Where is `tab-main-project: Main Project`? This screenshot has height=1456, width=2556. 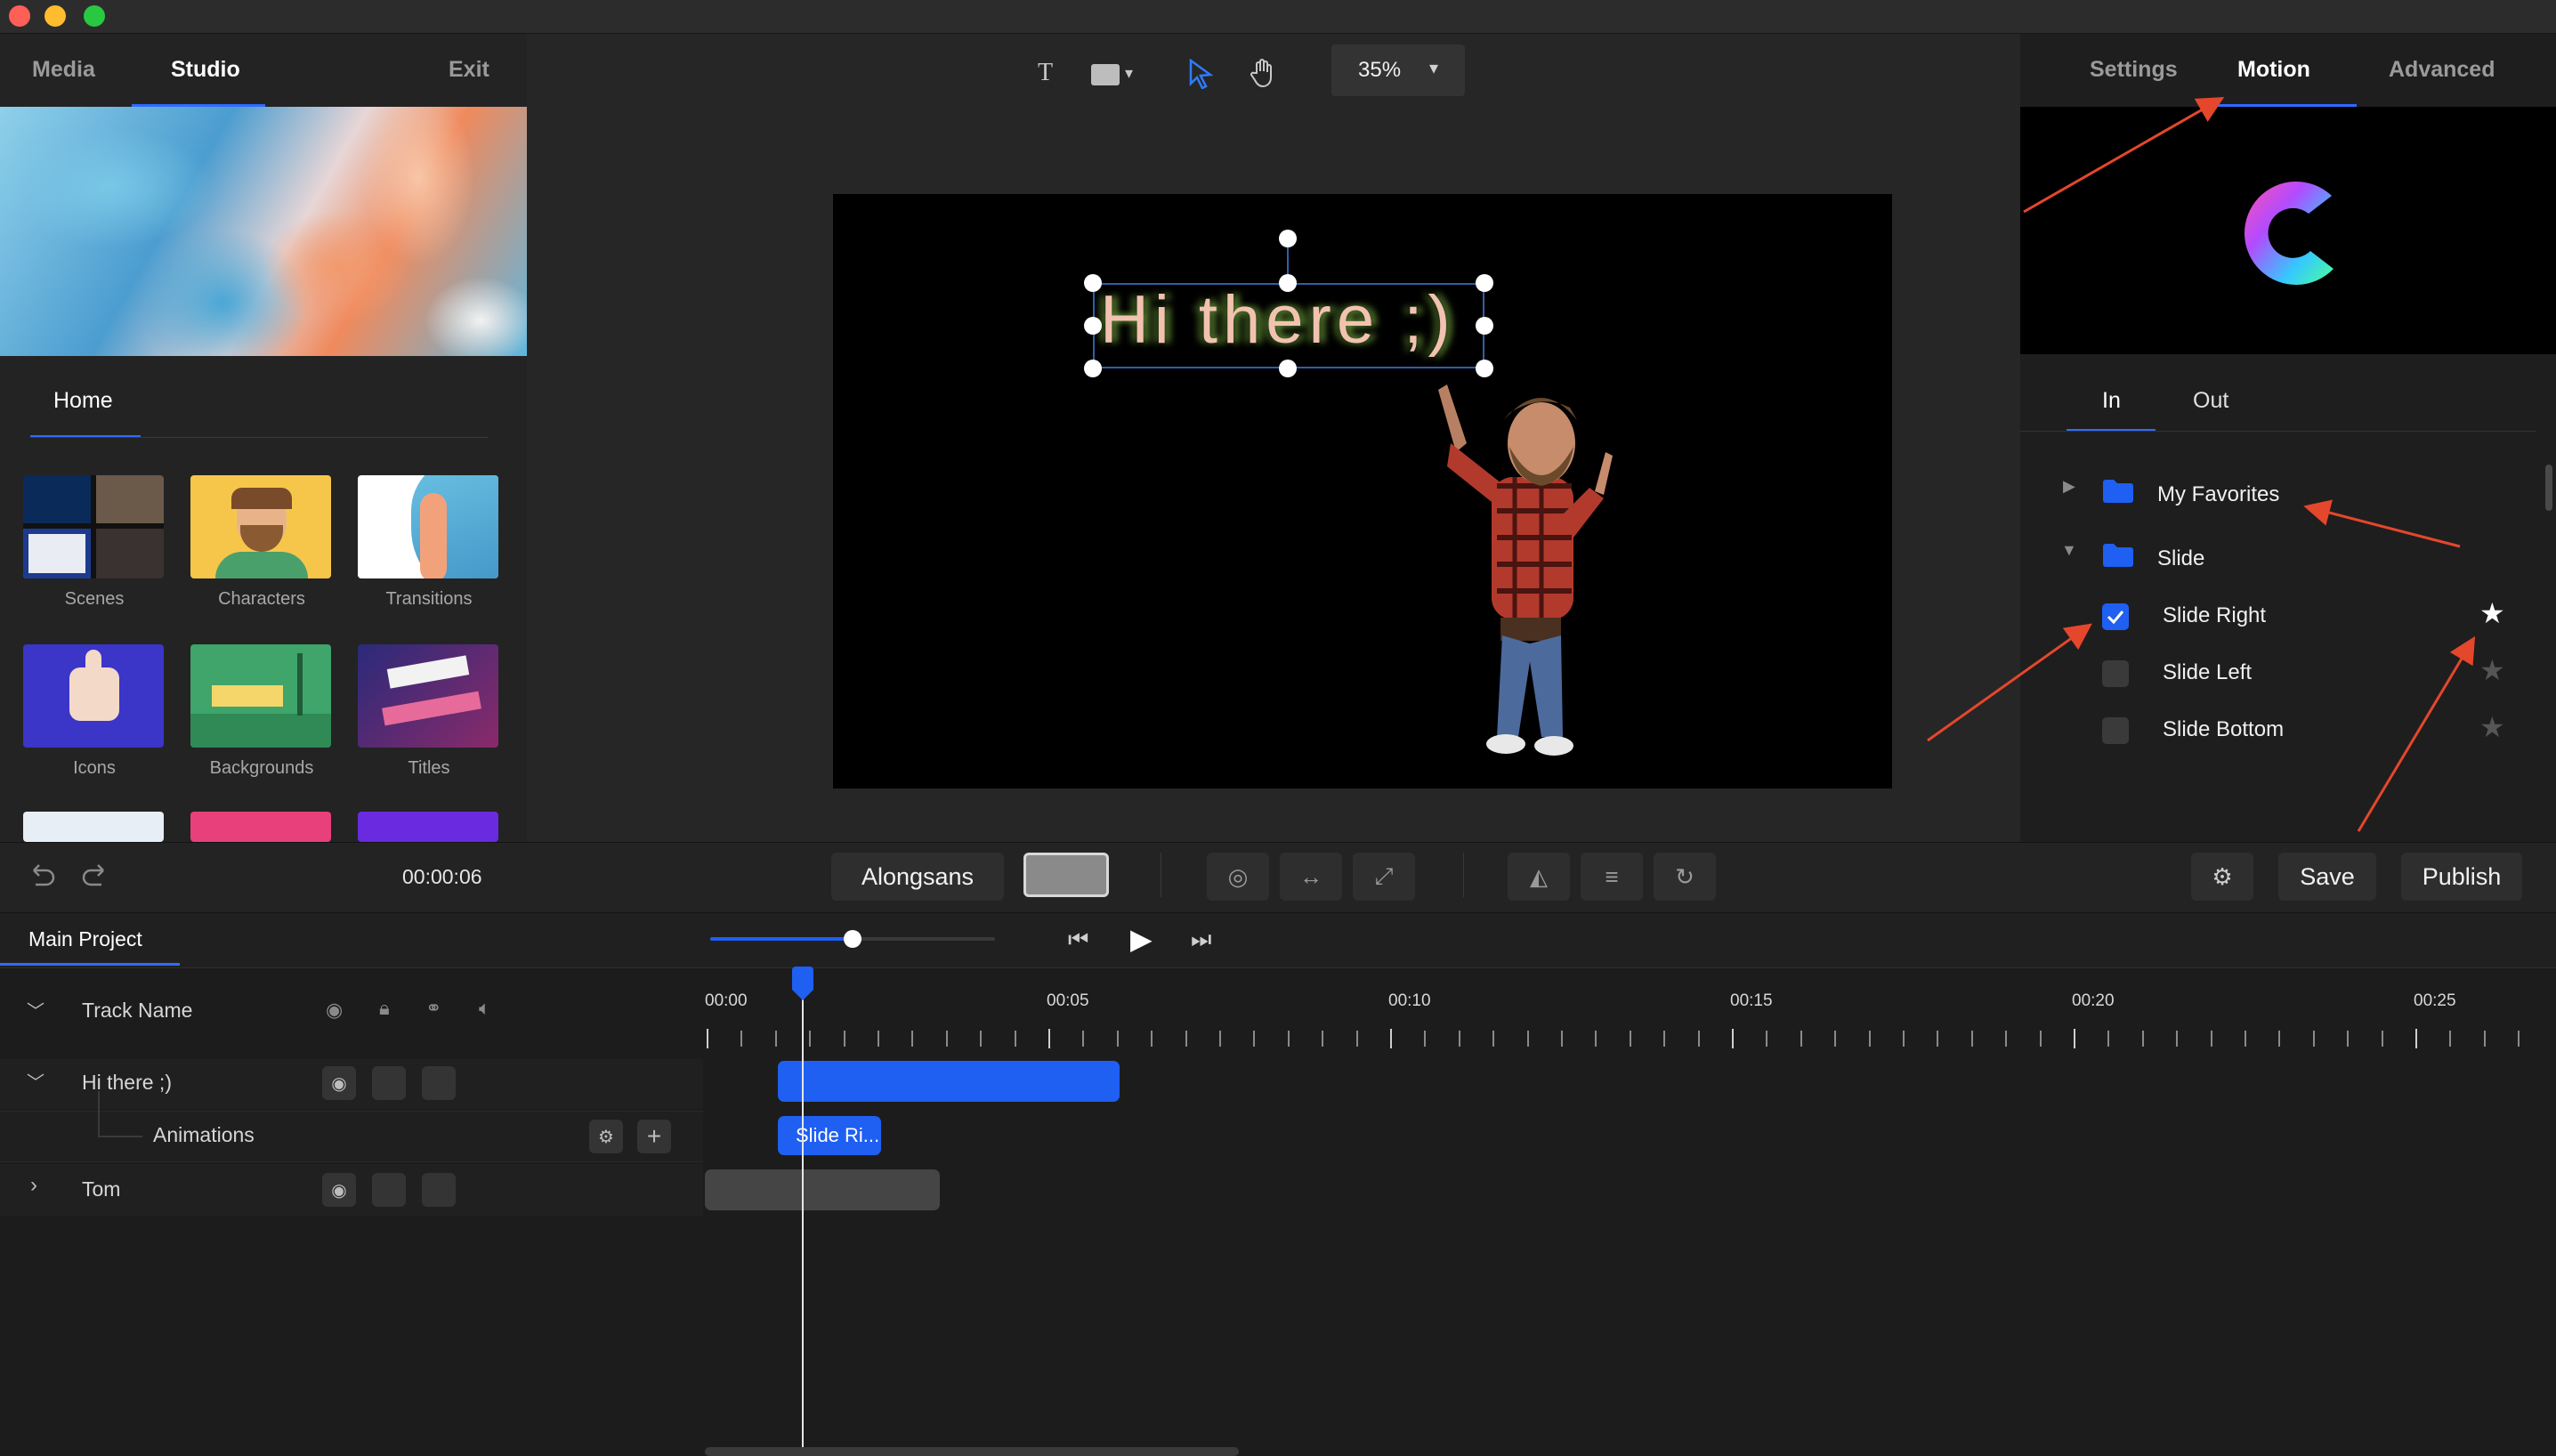
tab-main-project: Main Project is located at coordinates (85, 939).